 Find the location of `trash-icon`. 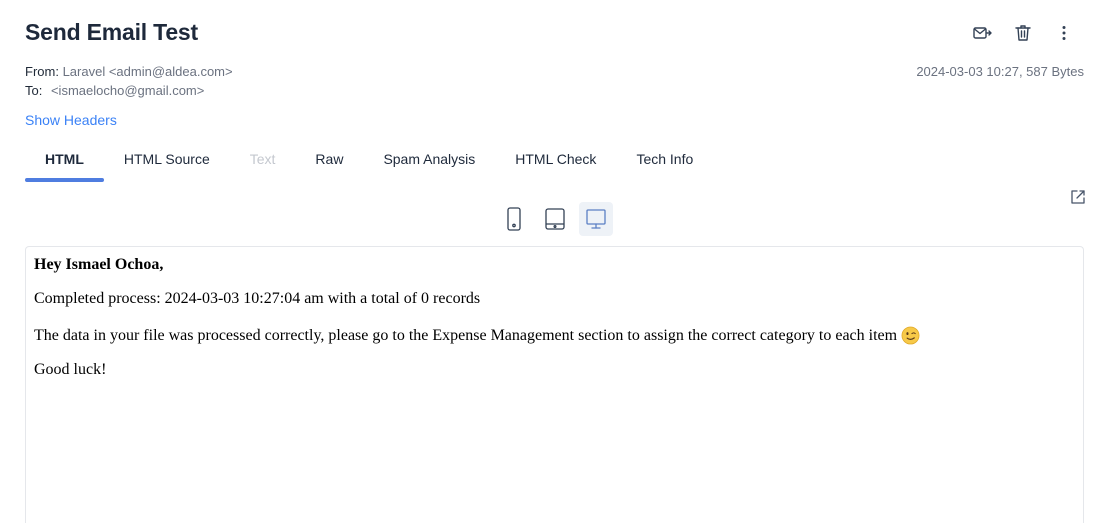

trash-icon is located at coordinates (1022, 33).